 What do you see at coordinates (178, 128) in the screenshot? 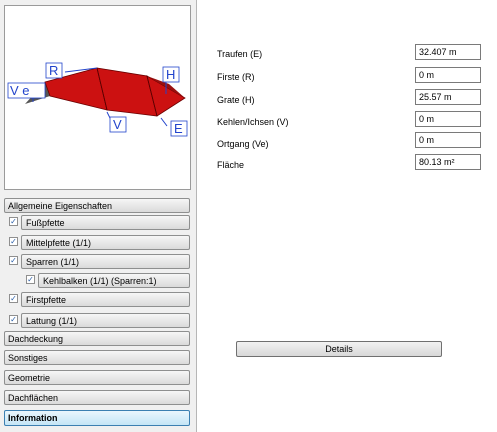
I see `label-e: E` at bounding box center [178, 128].